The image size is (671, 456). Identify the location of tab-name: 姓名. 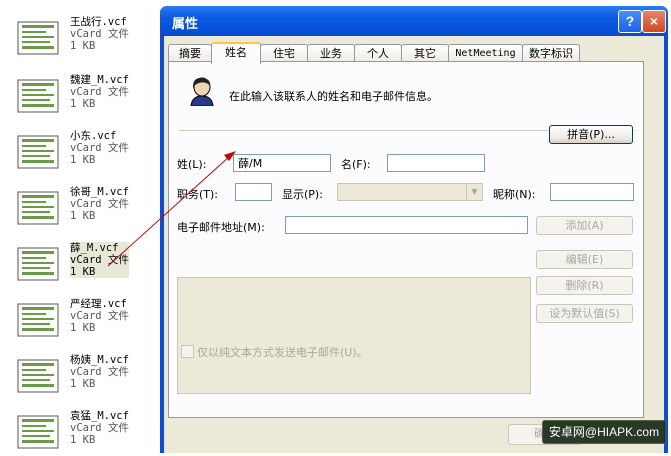
(236, 53).